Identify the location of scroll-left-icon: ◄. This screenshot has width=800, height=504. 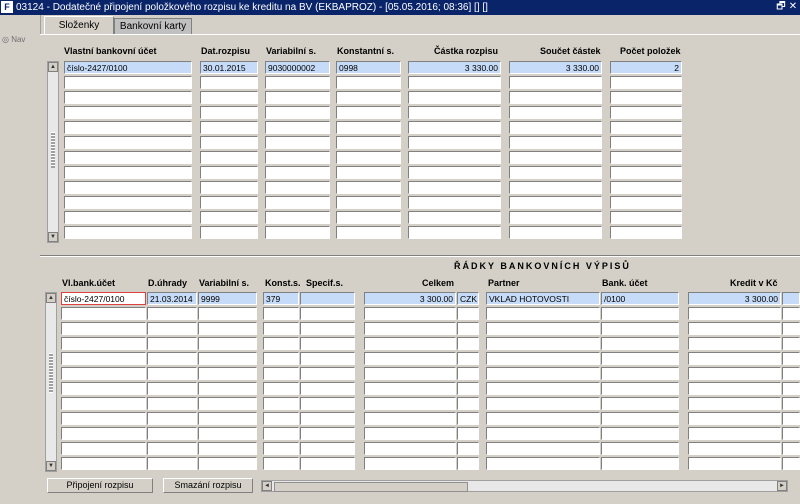
(267, 486).